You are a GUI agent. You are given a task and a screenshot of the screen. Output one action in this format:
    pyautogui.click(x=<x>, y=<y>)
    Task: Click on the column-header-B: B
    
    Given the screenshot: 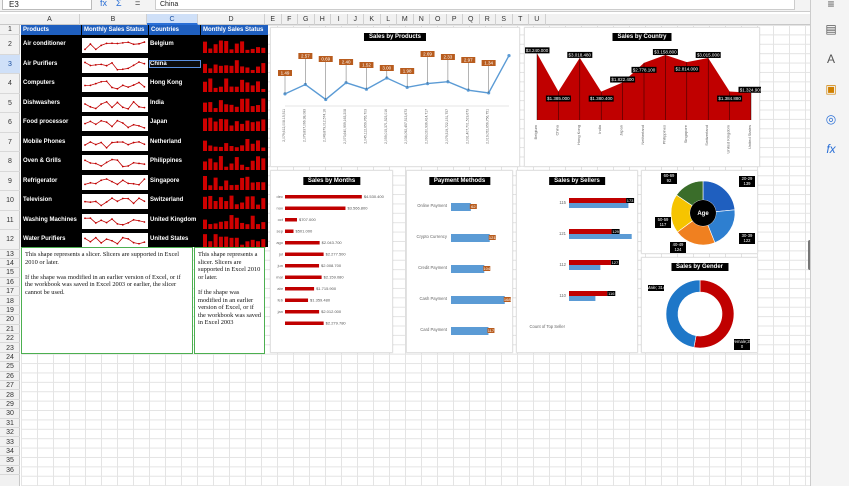 What is the action you would take?
    pyautogui.click(x=113, y=19)
    